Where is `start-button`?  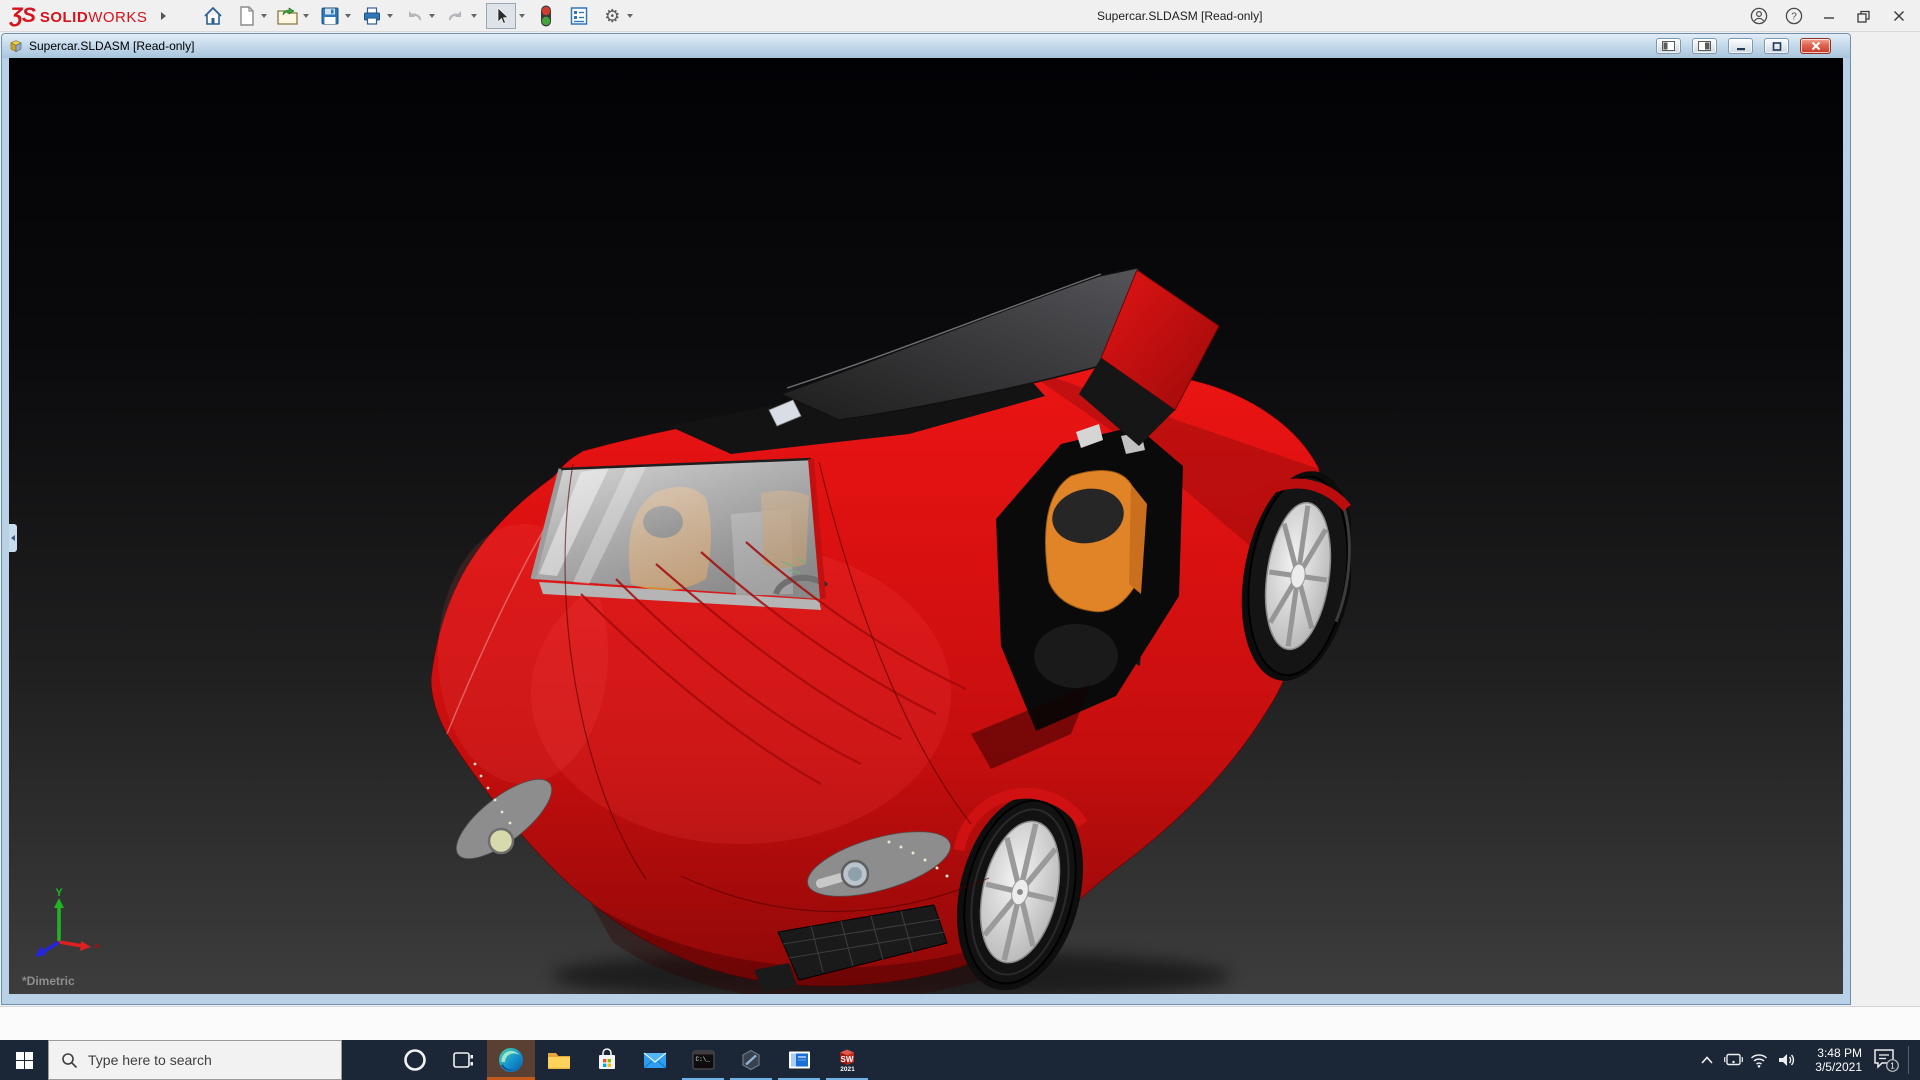
start-button is located at coordinates (24, 1060).